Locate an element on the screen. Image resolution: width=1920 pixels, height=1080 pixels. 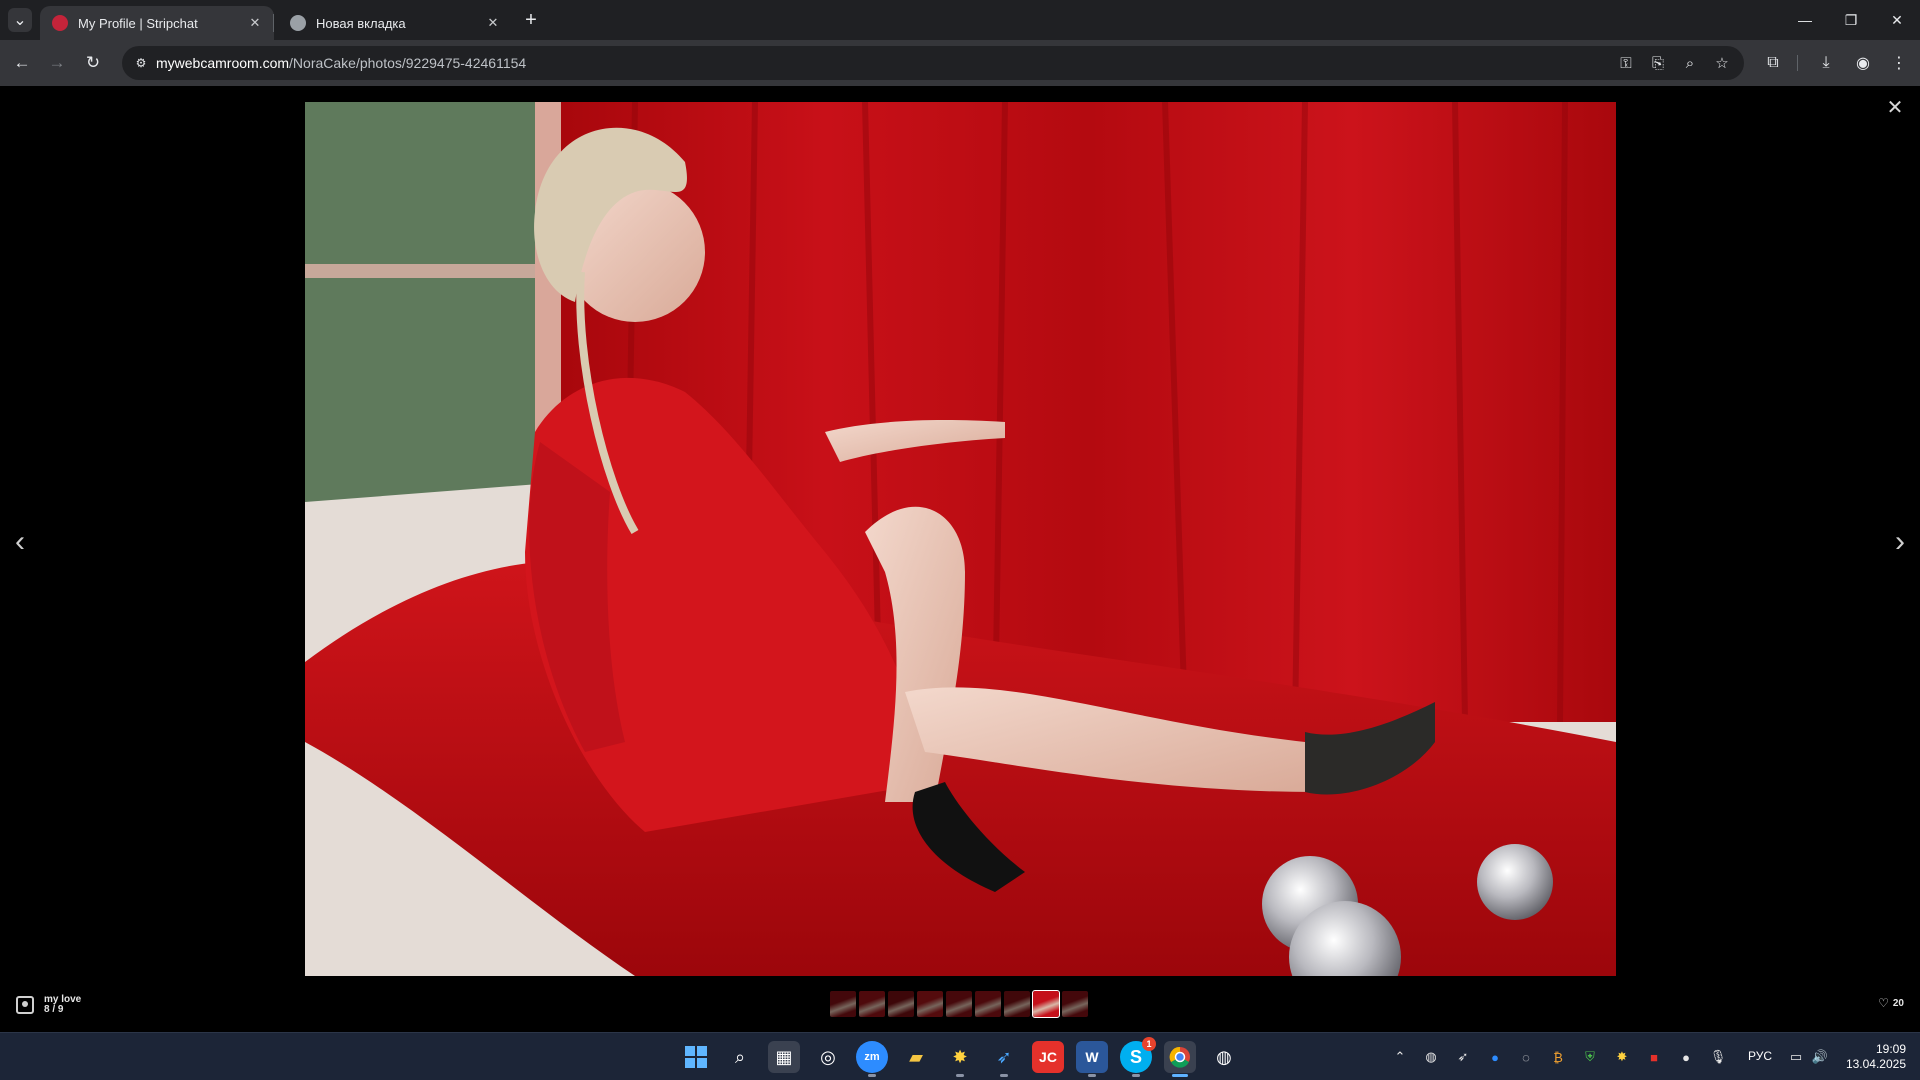
taskbar-burst-app: ✸ is located at coordinates (960, 1059).